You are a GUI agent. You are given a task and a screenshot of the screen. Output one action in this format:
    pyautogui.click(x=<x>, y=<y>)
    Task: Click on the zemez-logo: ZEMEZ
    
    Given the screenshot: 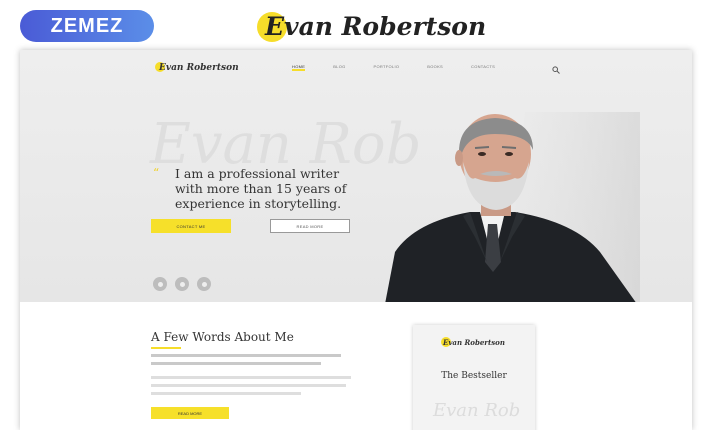 What is the action you would take?
    pyautogui.click(x=87, y=26)
    